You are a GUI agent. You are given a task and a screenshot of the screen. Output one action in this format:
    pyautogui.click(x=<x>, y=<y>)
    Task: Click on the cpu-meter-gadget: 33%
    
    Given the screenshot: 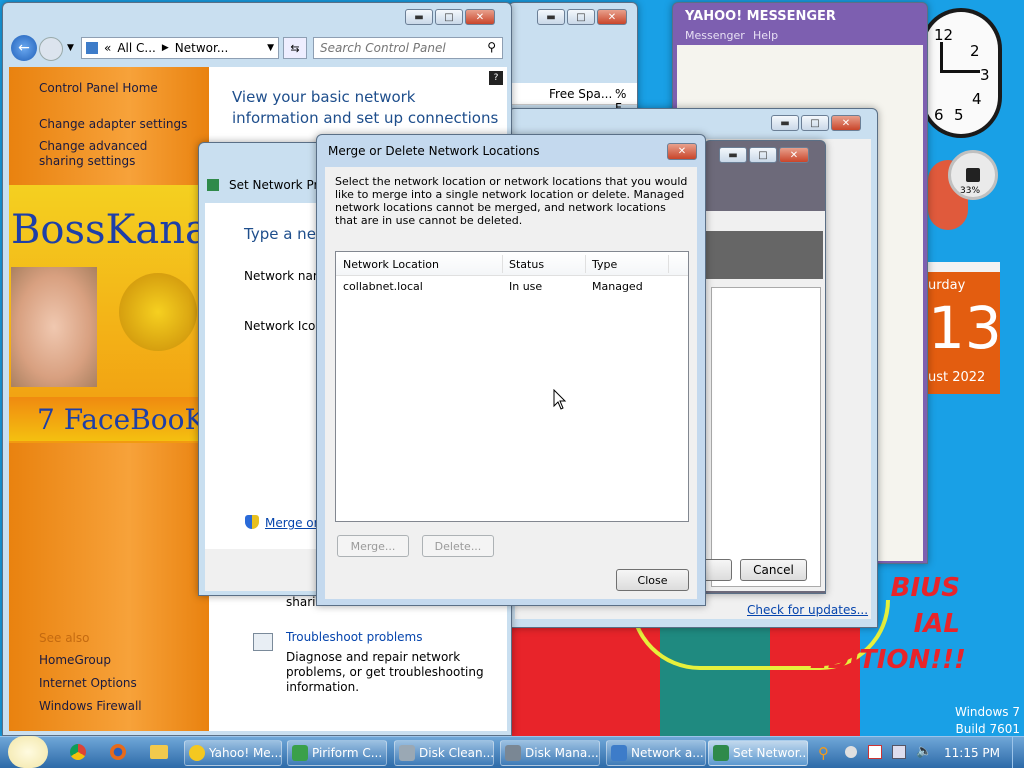 What is the action you would take?
    pyautogui.click(x=963, y=190)
    